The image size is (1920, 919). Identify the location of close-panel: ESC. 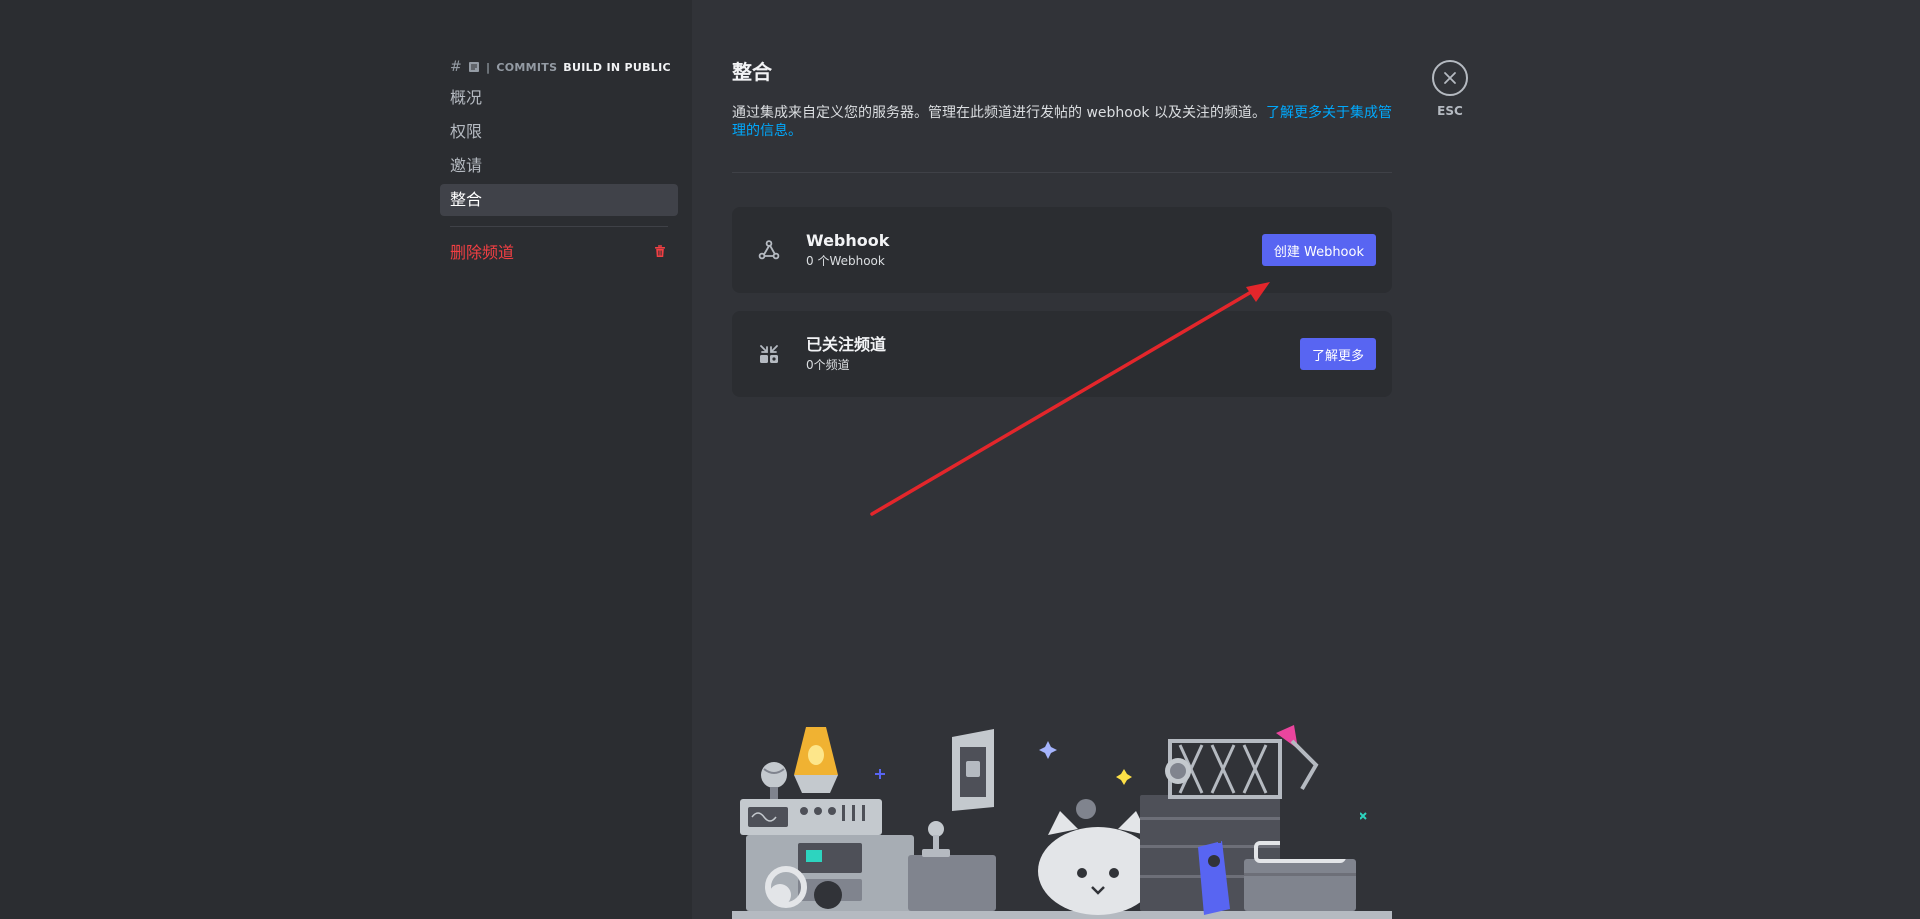
(1450, 89).